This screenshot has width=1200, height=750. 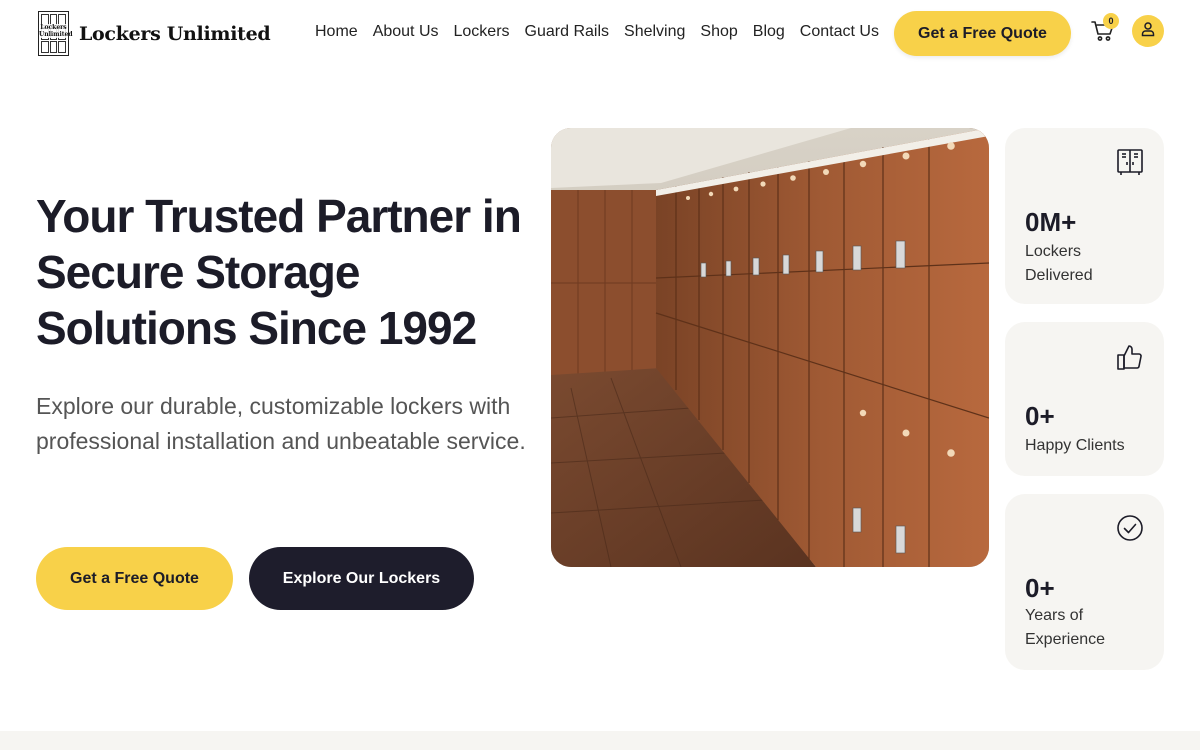 I want to click on cart-count-badge: 0, so click(x=1111, y=21).